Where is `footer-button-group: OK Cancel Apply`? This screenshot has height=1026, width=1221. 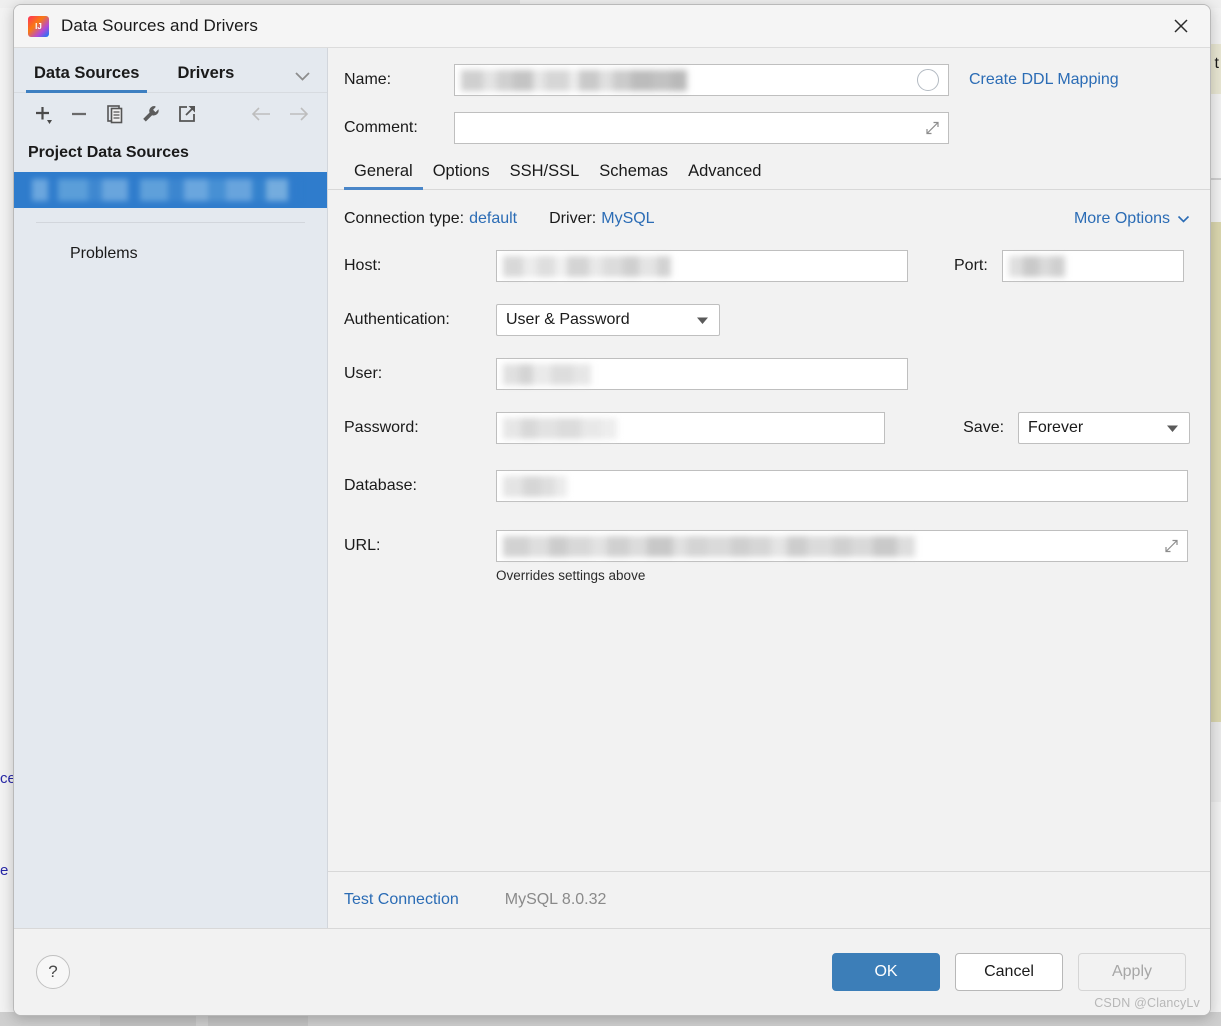 footer-button-group: OK Cancel Apply is located at coordinates (1009, 972).